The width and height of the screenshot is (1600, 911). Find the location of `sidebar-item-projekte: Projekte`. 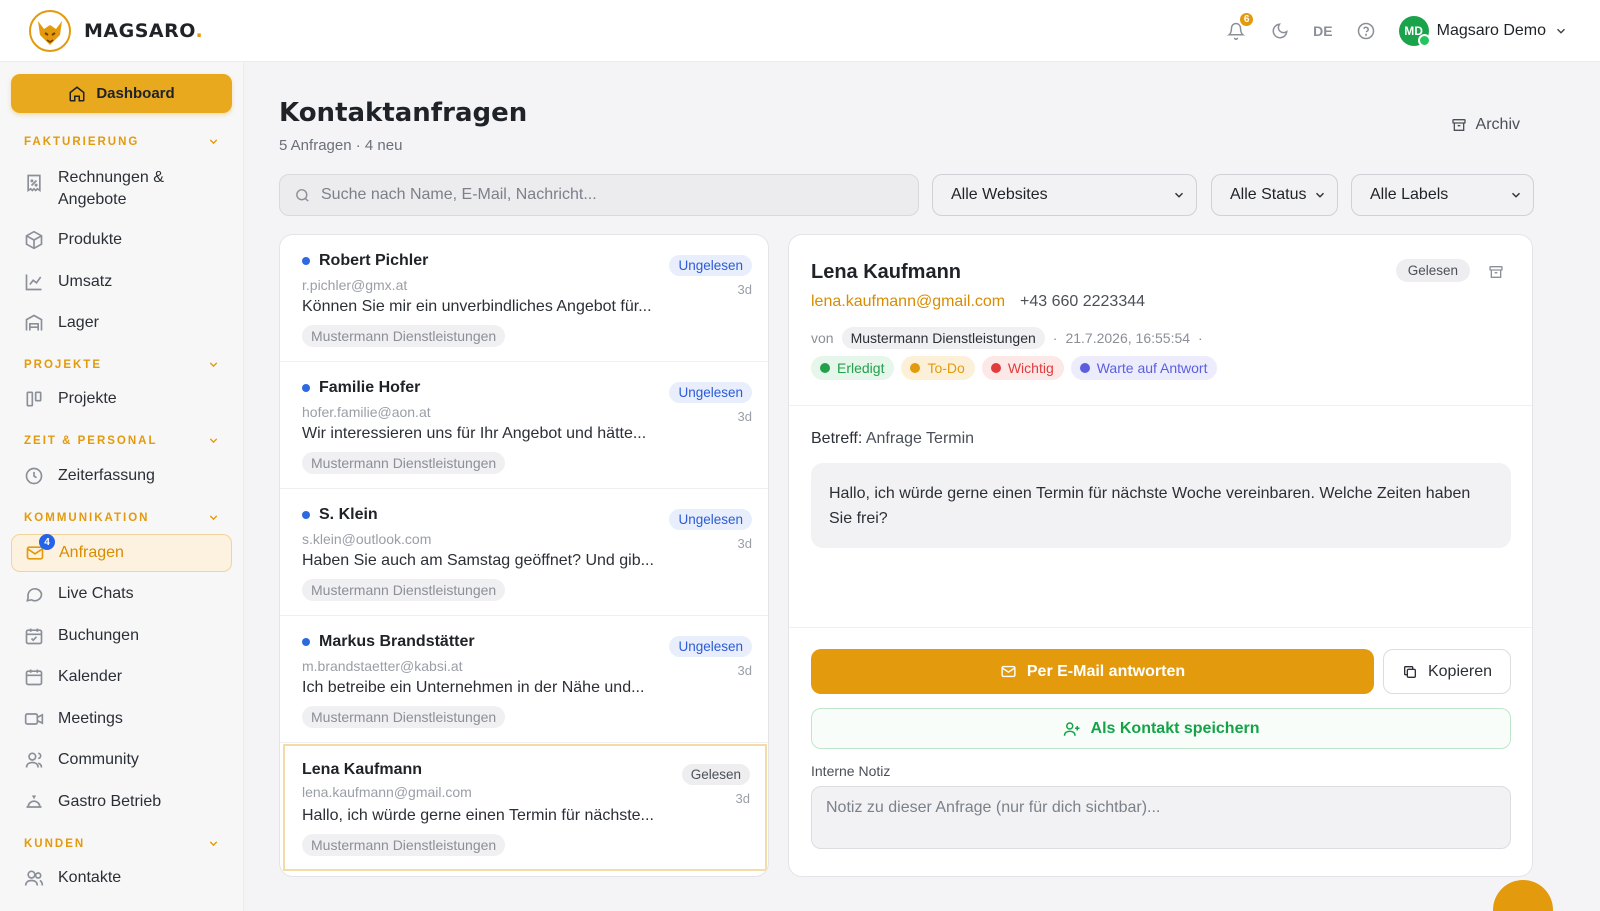

sidebar-item-projekte: Projekte is located at coordinates (70, 399).